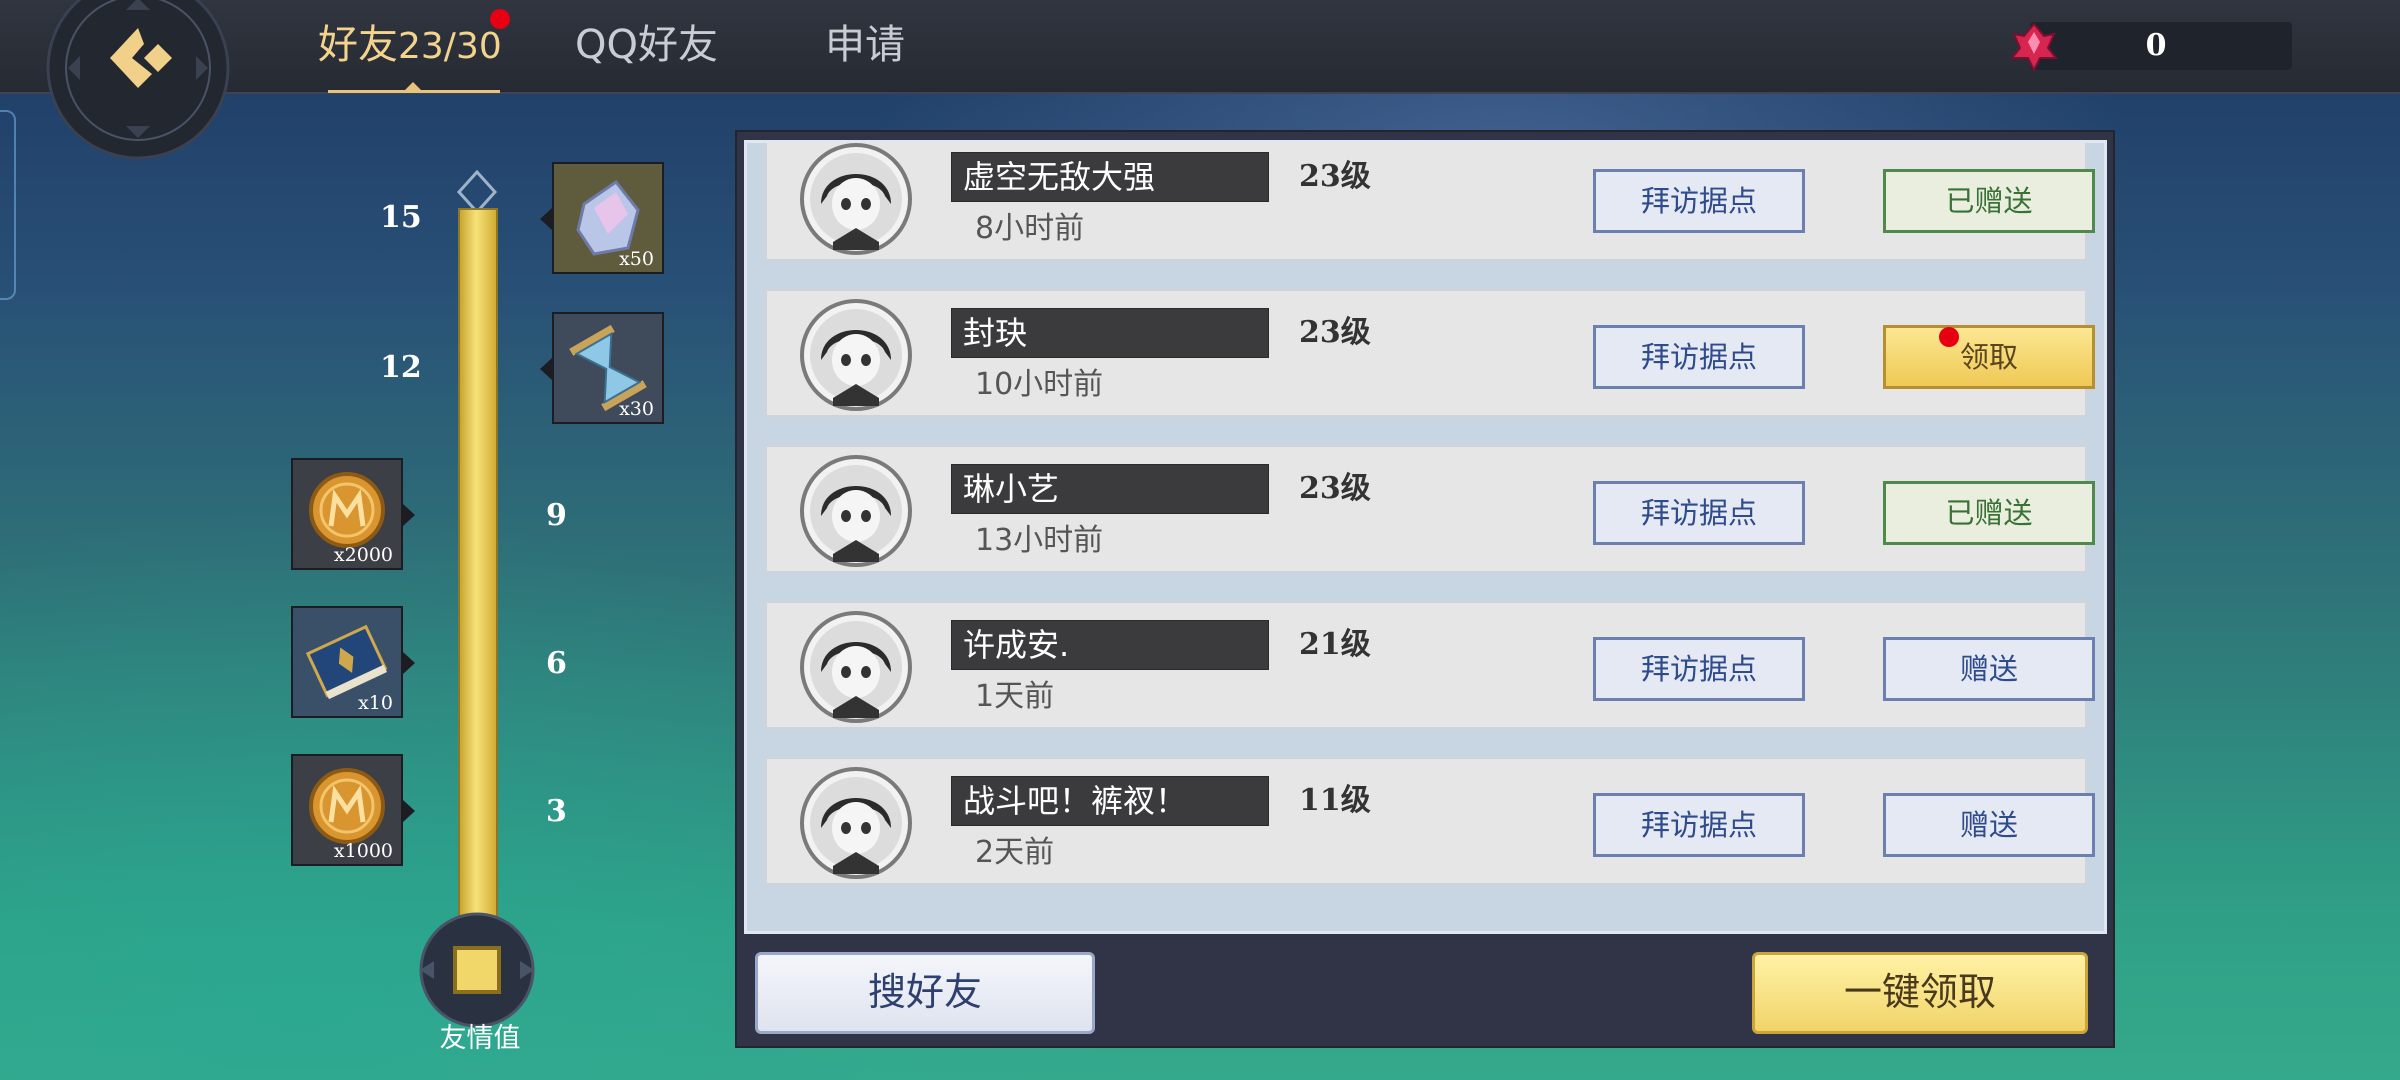 This screenshot has width=2400, height=1080. Describe the element at coordinates (636, 259) in the screenshot. I see `reward-quantity: x50` at that location.